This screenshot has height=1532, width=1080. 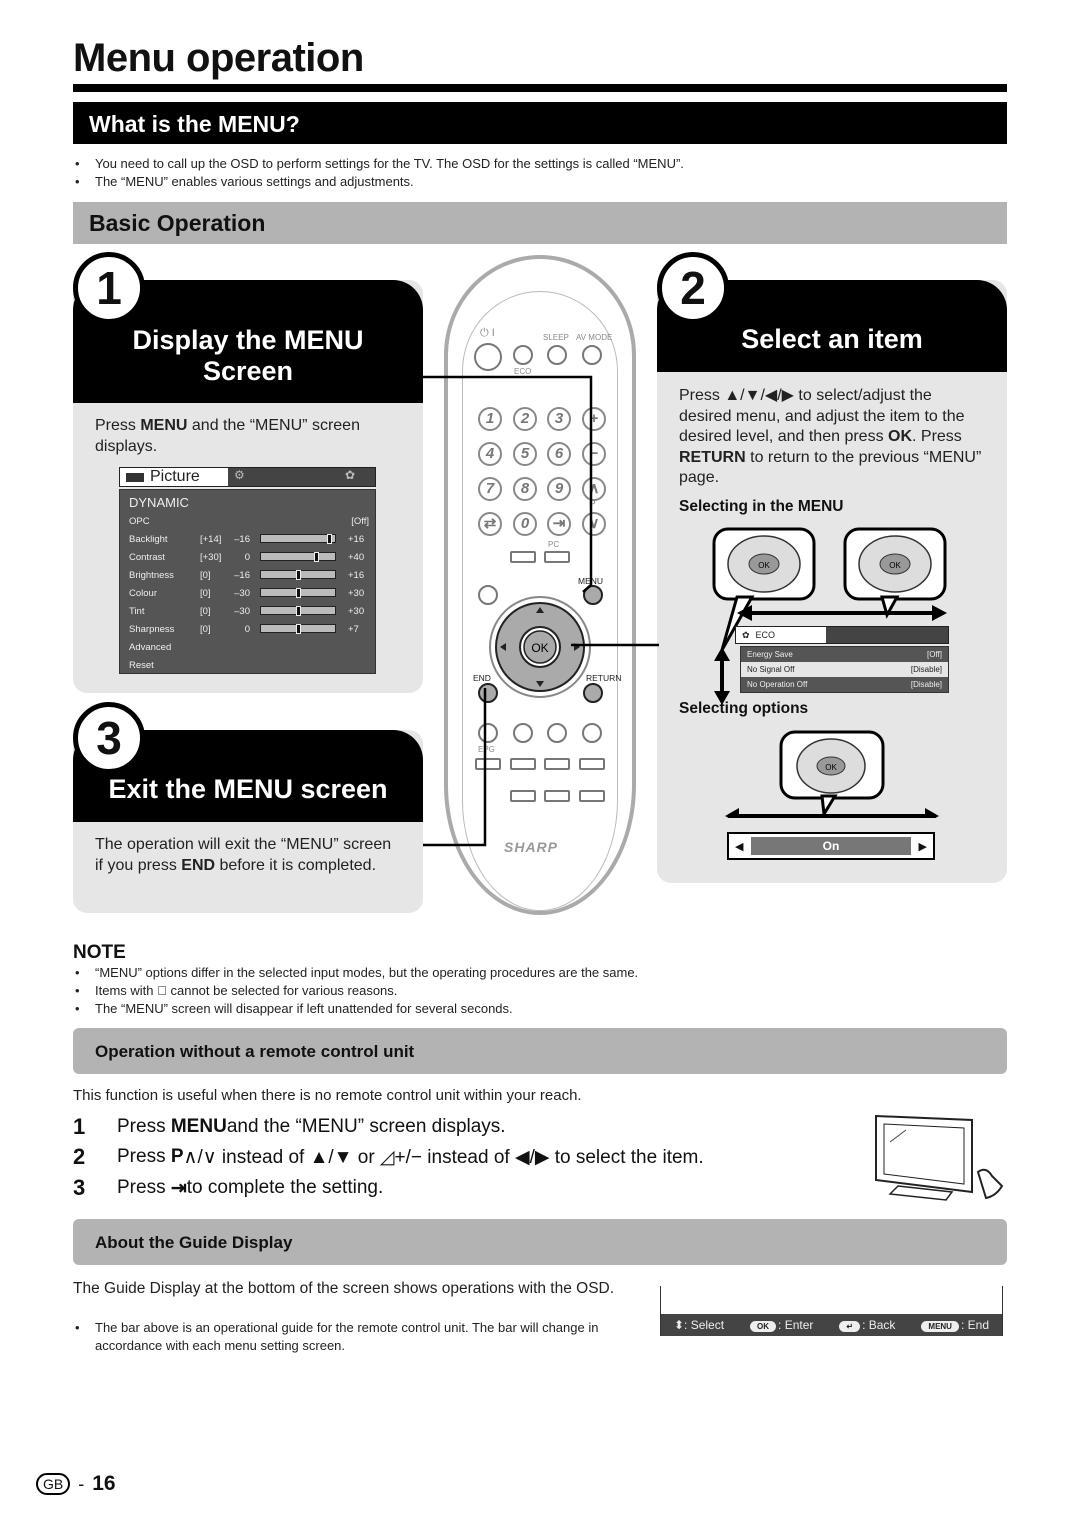 I want to click on eco-row-label: No Signal Off, so click(x=771, y=669).